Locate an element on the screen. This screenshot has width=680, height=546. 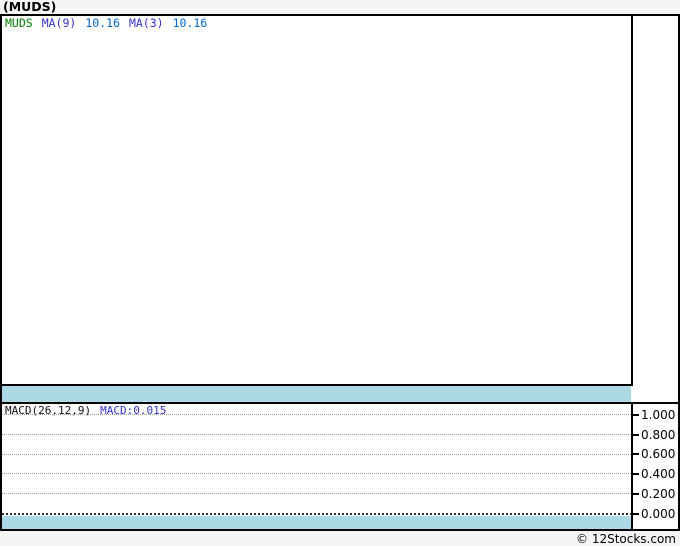
ytick-label: 0.600 is located at coordinates (658, 454).